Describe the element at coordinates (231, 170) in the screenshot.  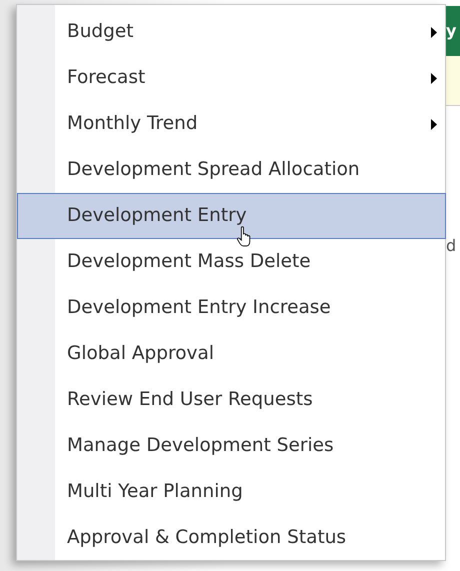
I see `menu-item: Development Spread Allocation` at that location.